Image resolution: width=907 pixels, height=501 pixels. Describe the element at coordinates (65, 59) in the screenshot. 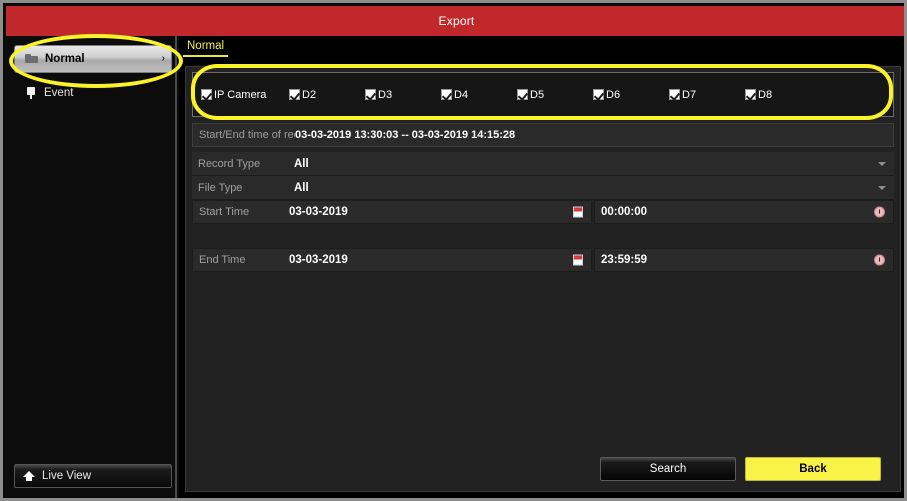

I see `sidebar-item-normal-label: Normal` at that location.